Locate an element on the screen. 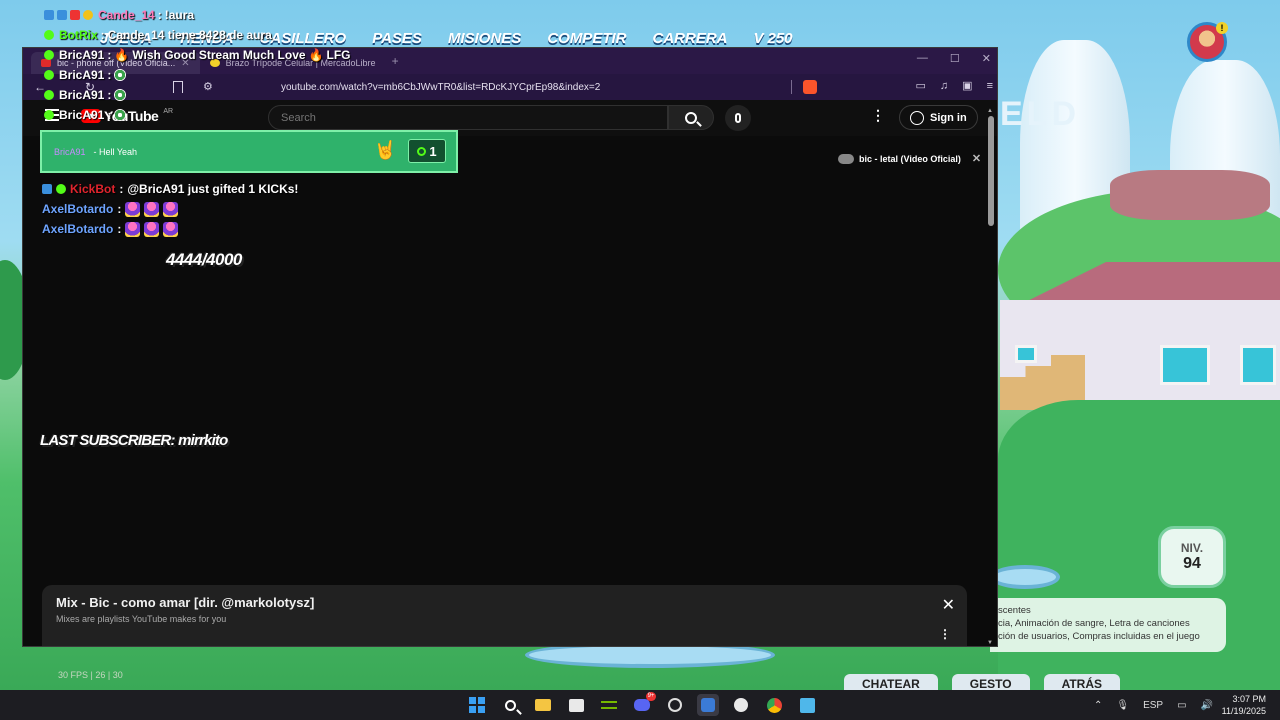 The image size is (1280, 720). vpn-icon: ▣ is located at coordinates (967, 85).